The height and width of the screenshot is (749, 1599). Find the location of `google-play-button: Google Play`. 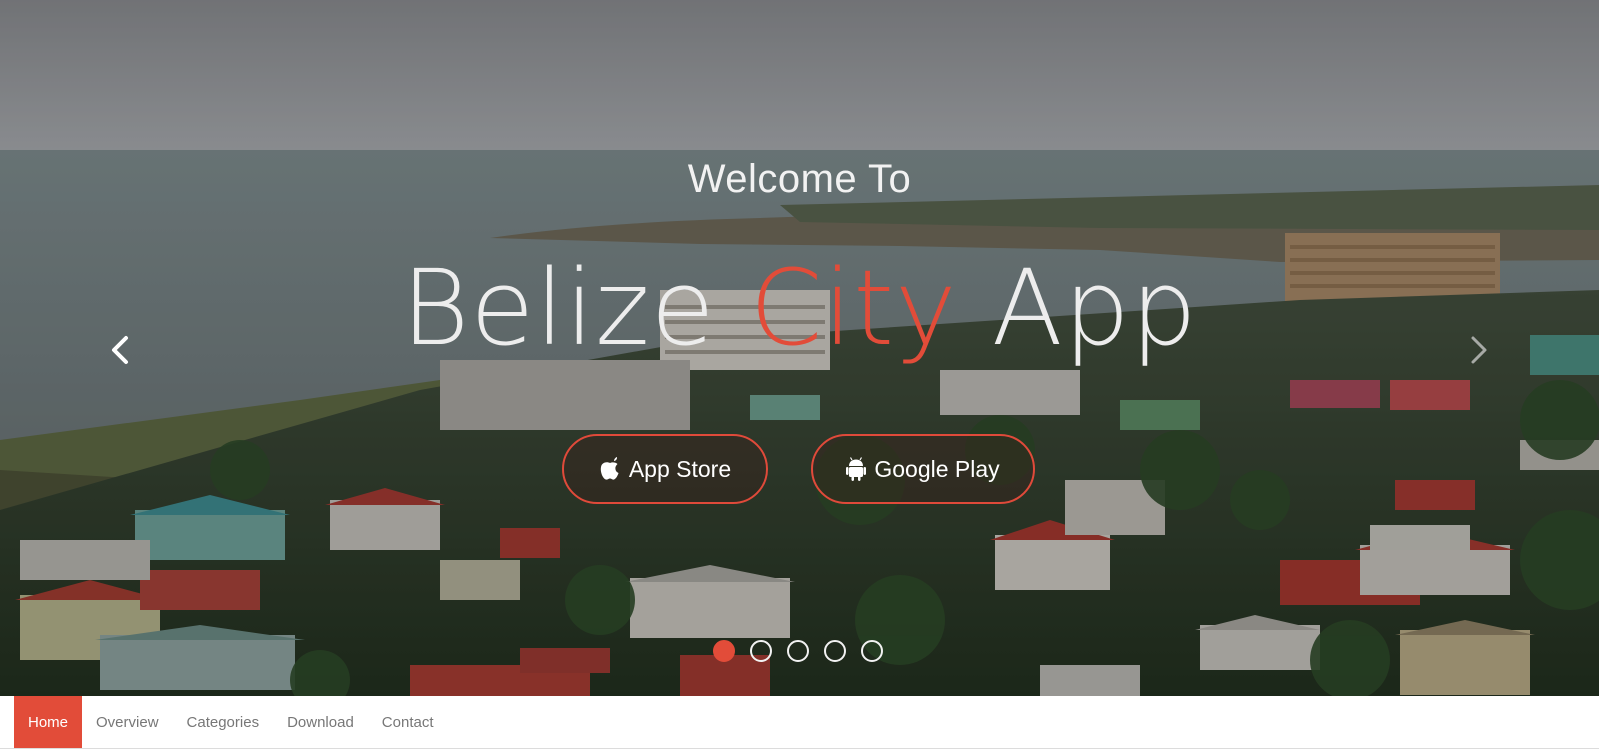

google-play-button: Google Play is located at coordinates (923, 469).